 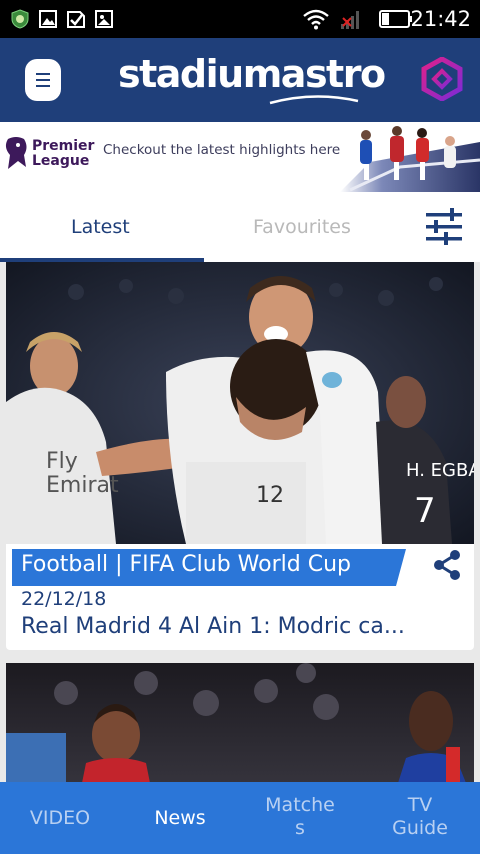 I want to click on photo-icon, so click(x=104, y=19).